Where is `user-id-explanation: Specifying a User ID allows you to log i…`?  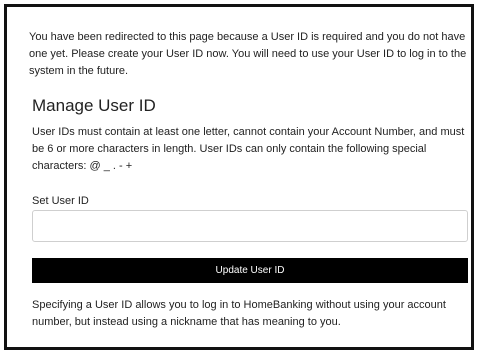 user-id-explanation: Specifying a User ID allows you to log i… is located at coordinates (239, 313).